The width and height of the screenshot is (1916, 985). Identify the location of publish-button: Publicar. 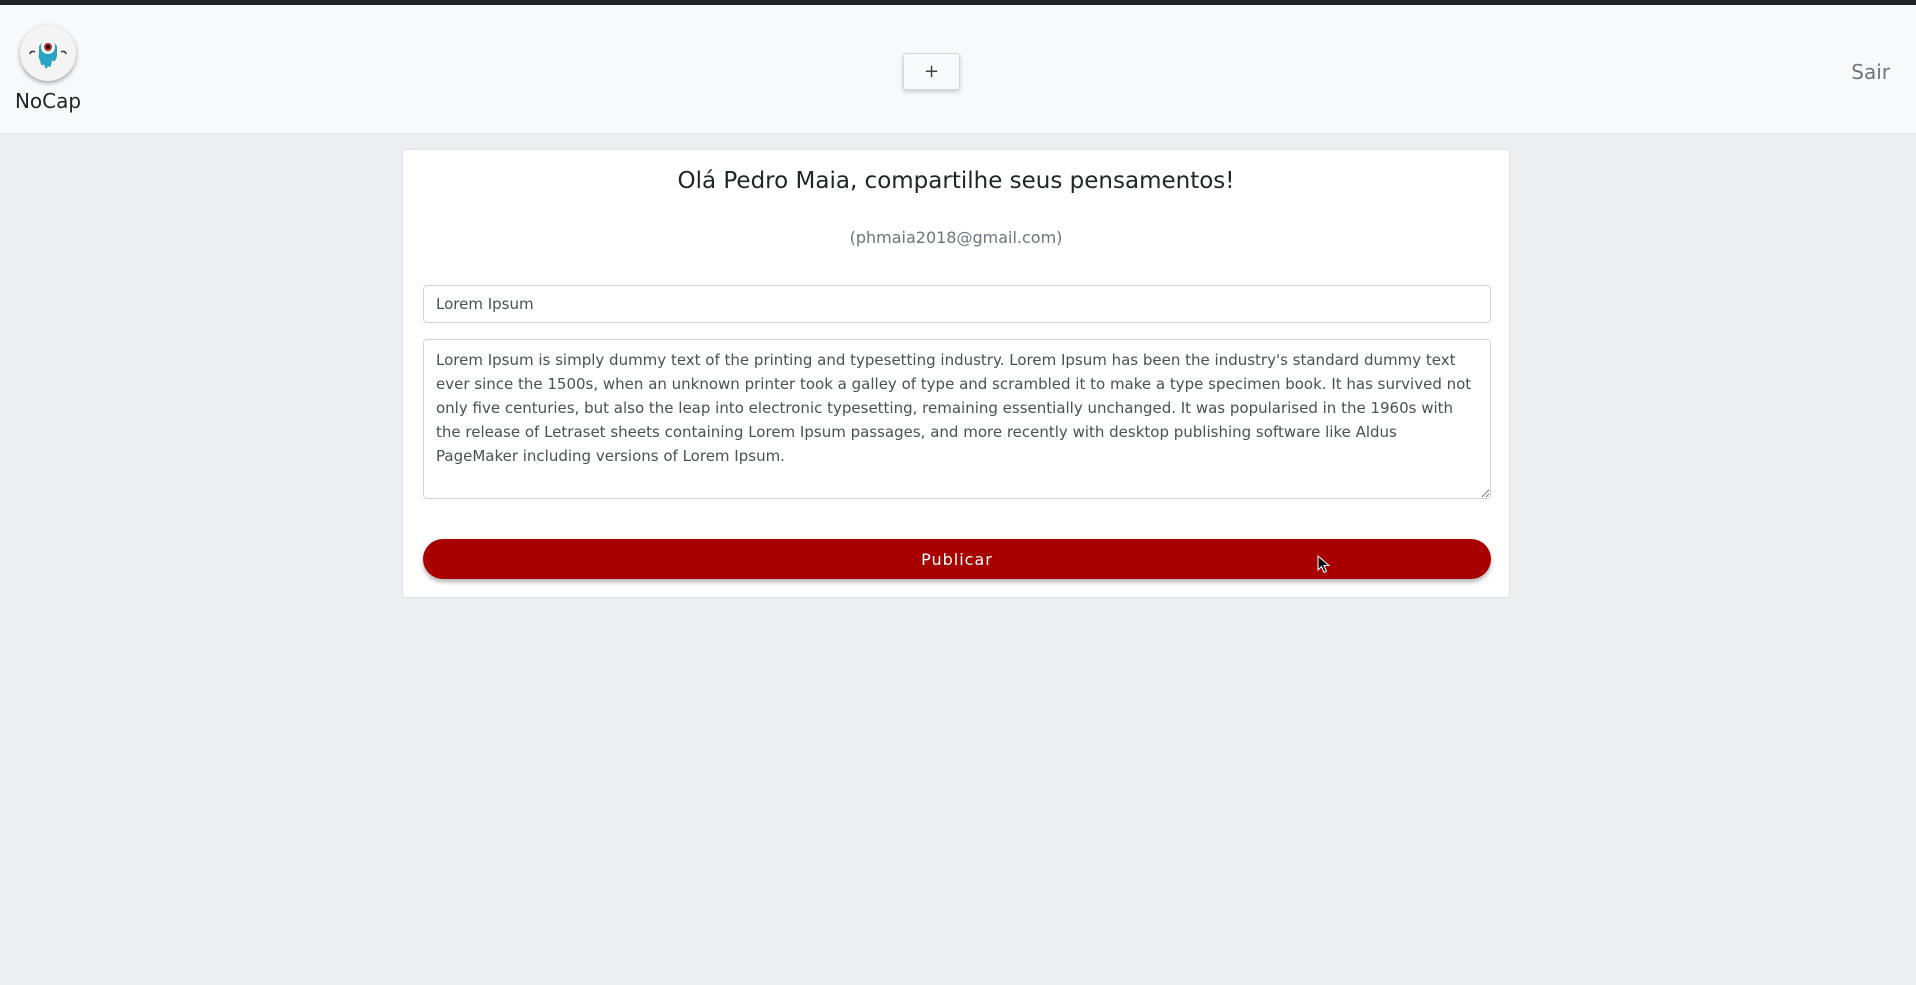
(957, 559).